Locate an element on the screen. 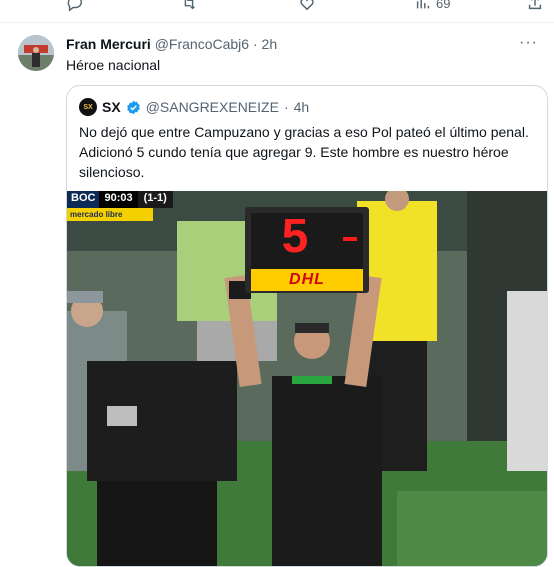  reply-icon is located at coordinates (74, 6).